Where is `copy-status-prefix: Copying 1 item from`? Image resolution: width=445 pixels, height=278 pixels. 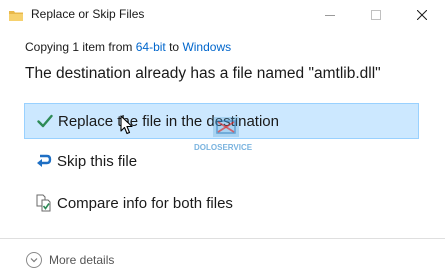 copy-status-prefix: Copying 1 item from is located at coordinates (80, 47).